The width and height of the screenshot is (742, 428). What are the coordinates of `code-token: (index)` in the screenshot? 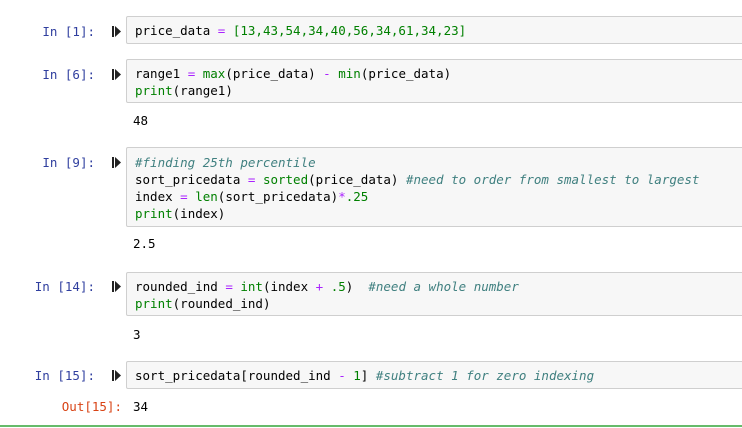 It's located at (199, 213).